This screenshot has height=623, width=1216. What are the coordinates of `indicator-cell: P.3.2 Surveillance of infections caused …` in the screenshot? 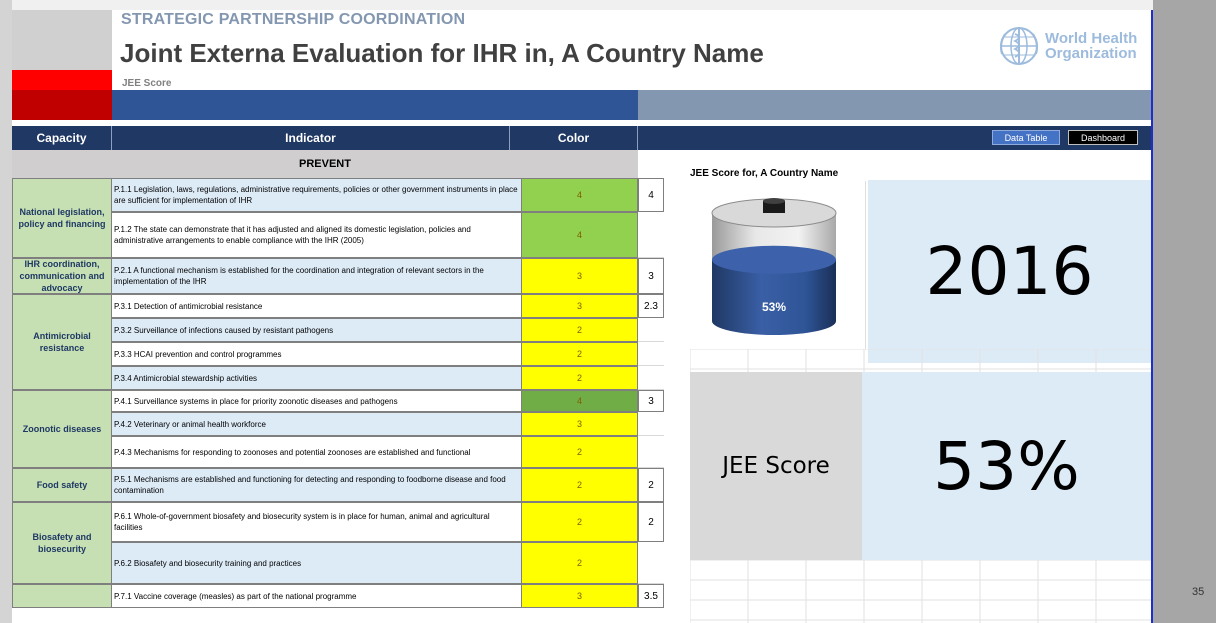 It's located at (317, 330).